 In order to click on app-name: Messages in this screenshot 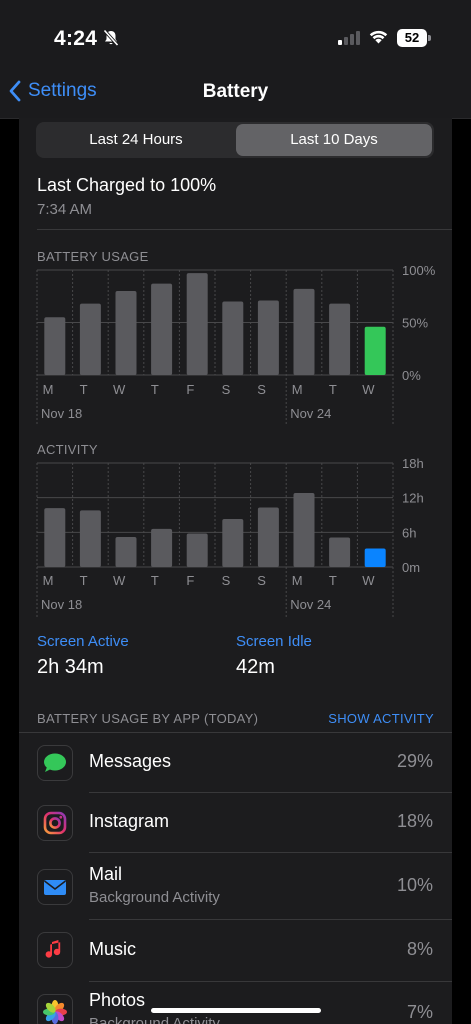, I will do `click(130, 761)`.